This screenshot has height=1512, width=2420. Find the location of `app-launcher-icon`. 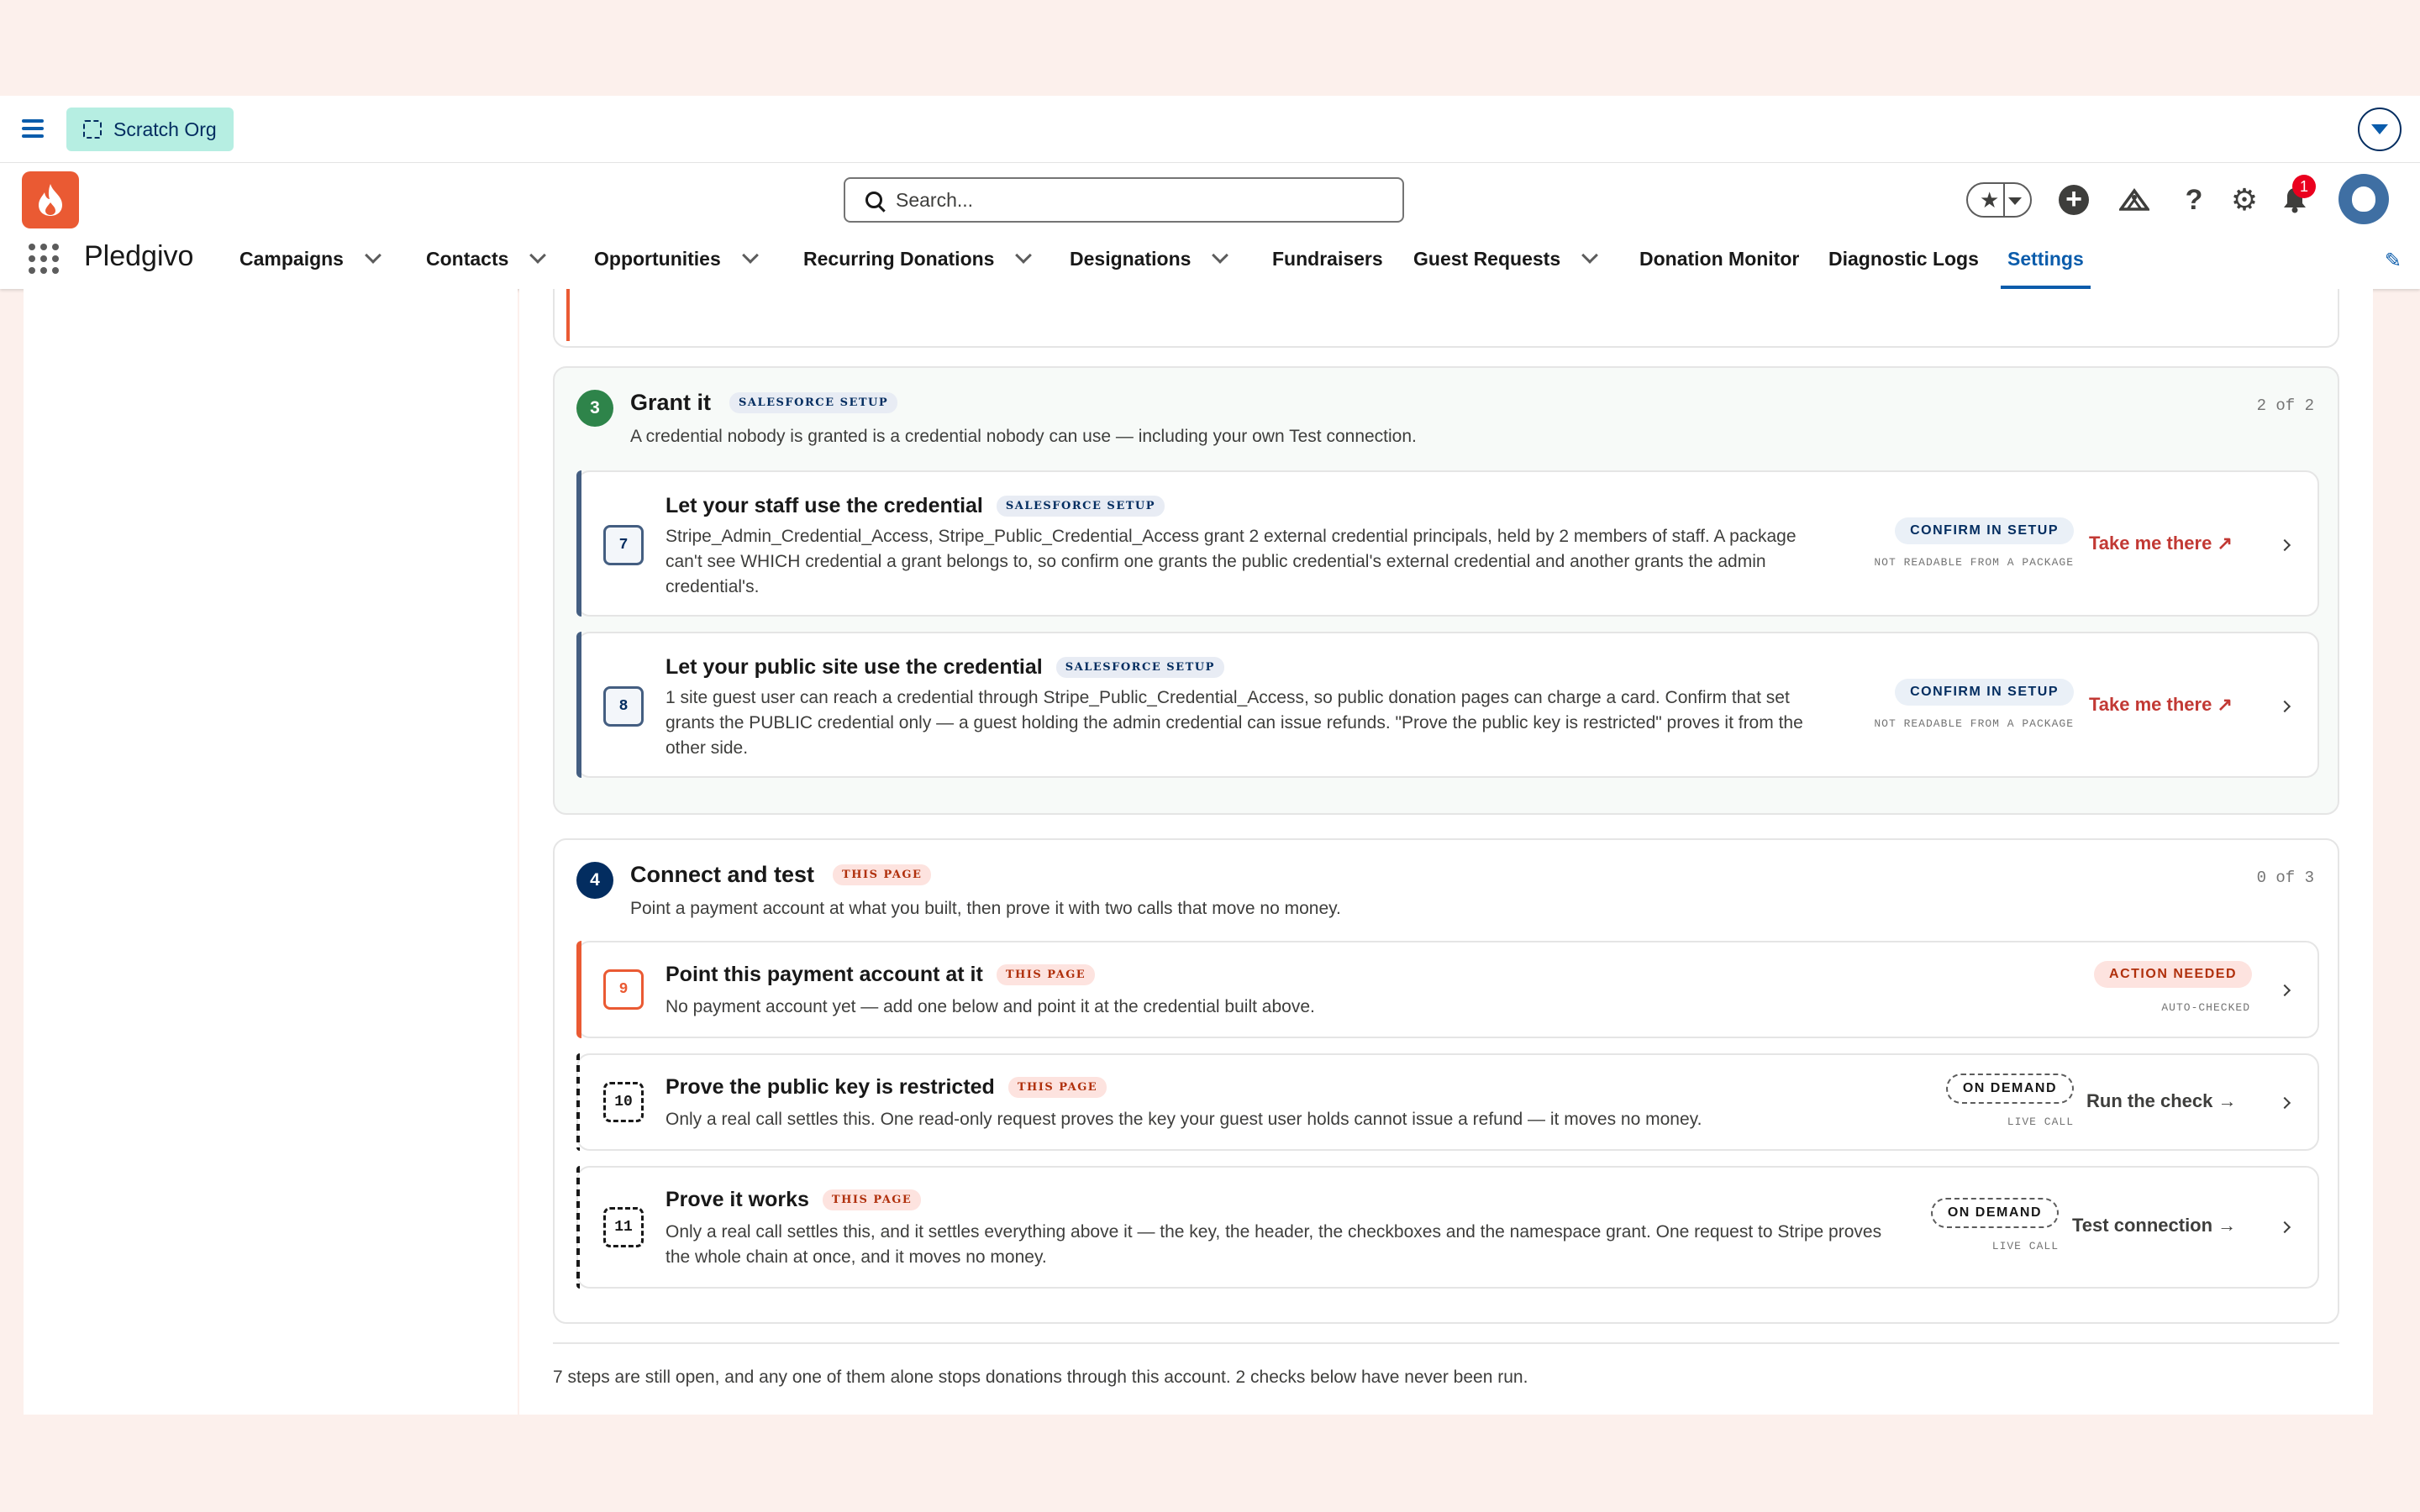

app-launcher-icon is located at coordinates (44, 259).